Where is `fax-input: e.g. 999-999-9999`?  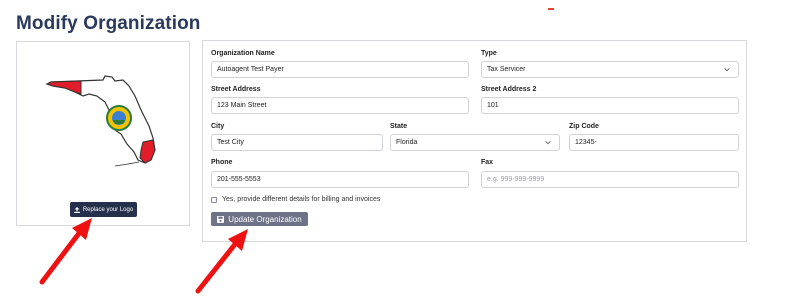 fax-input: e.g. 999-999-9999 is located at coordinates (610, 179).